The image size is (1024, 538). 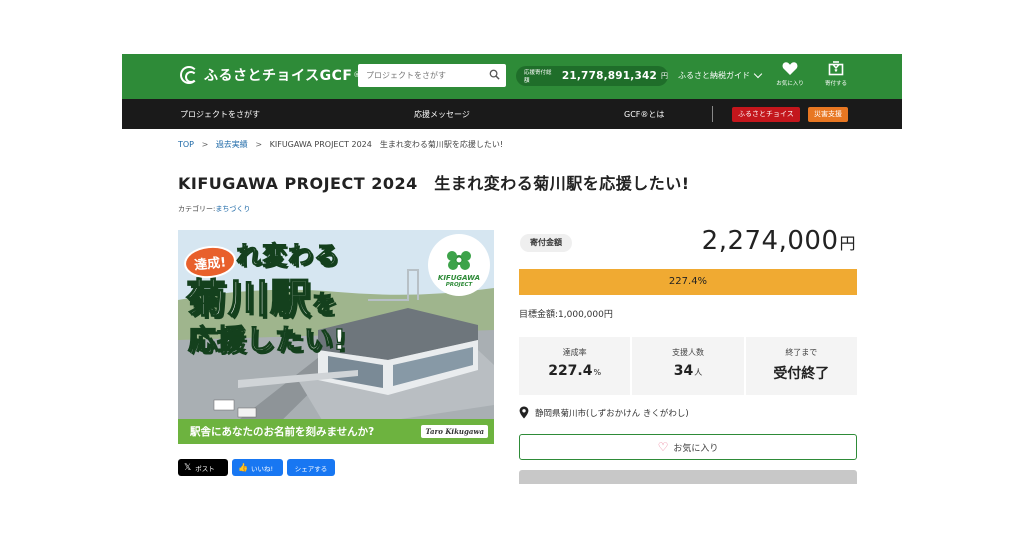 I want to click on stat-value: 34人, so click(x=687, y=371).